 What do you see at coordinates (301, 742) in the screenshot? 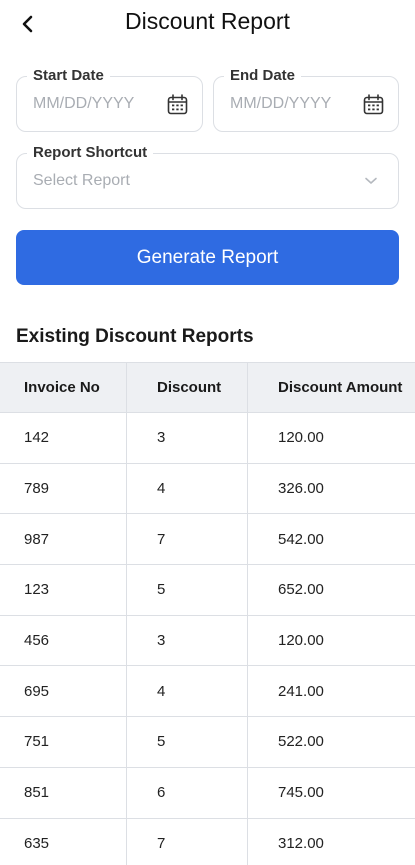
I see `cell-discount-amount: 522.00` at bounding box center [301, 742].